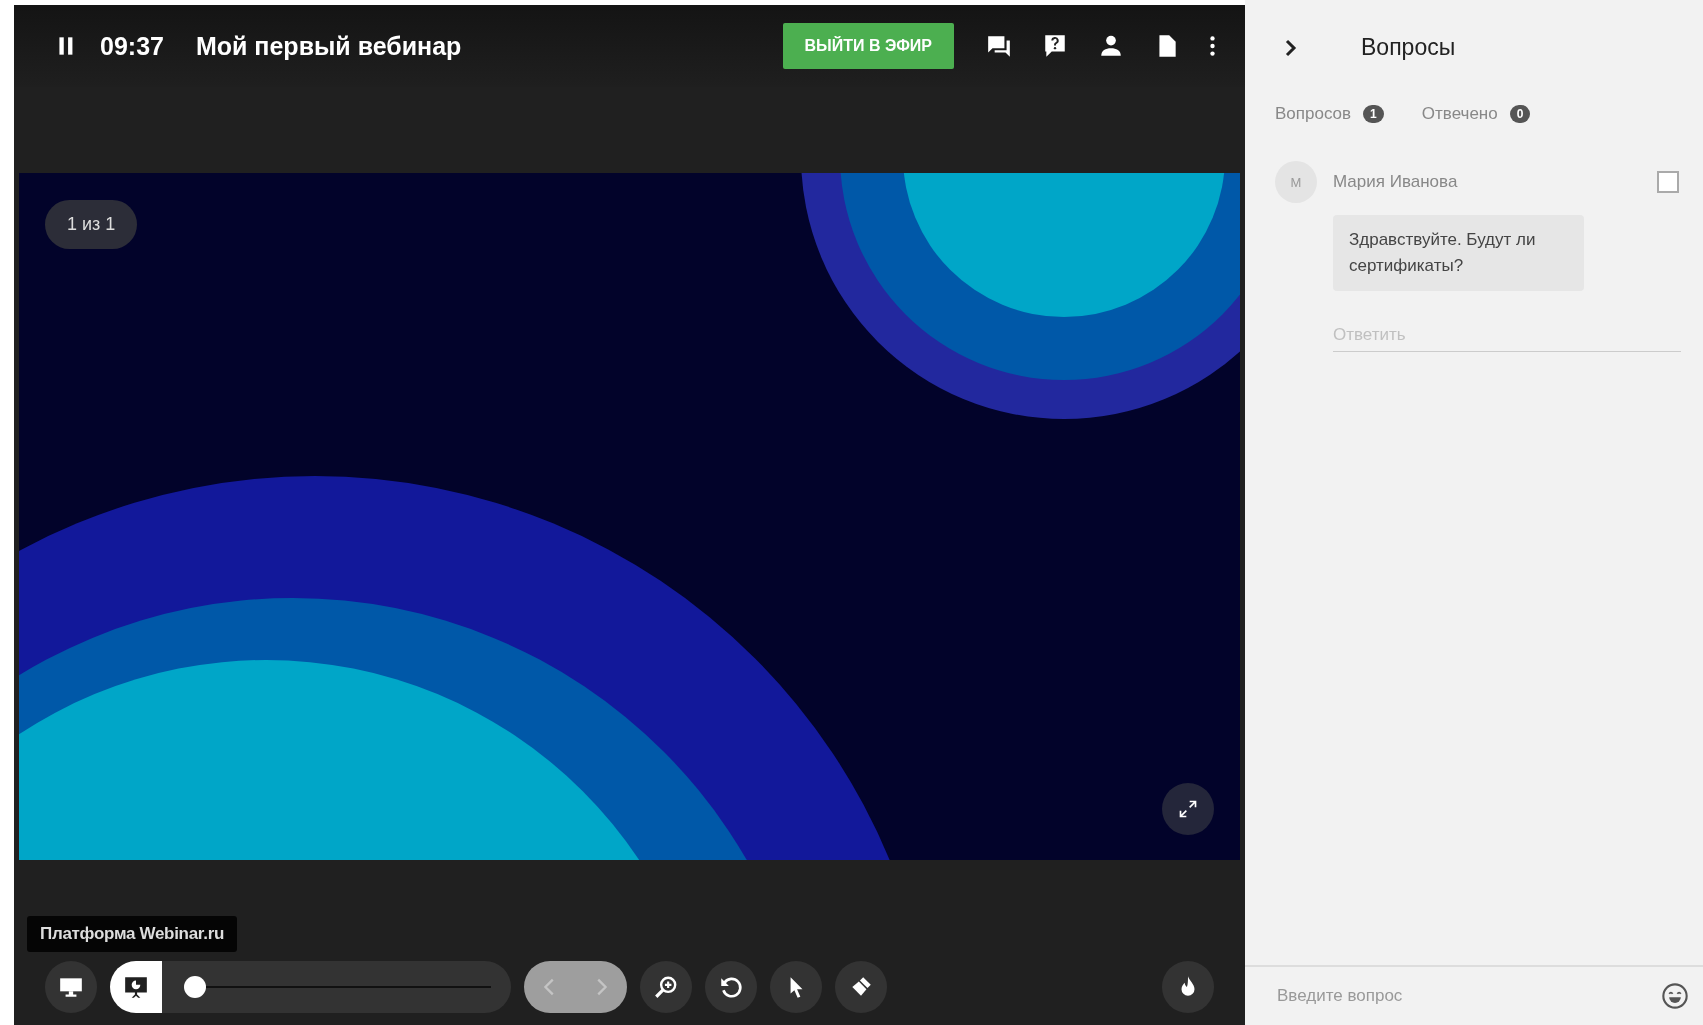  I want to click on answered-checkbox, so click(1668, 182).